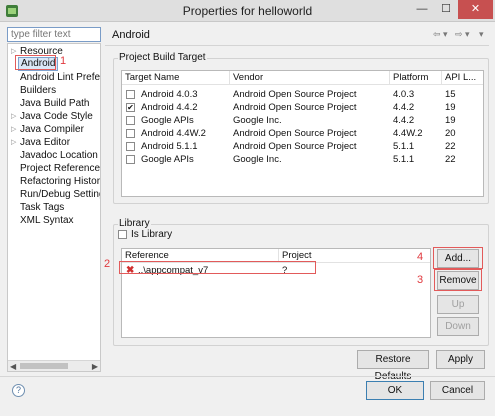 The height and width of the screenshot is (416, 495). What do you see at coordinates (458, 304) in the screenshot?
I see `move-up-button: Up` at bounding box center [458, 304].